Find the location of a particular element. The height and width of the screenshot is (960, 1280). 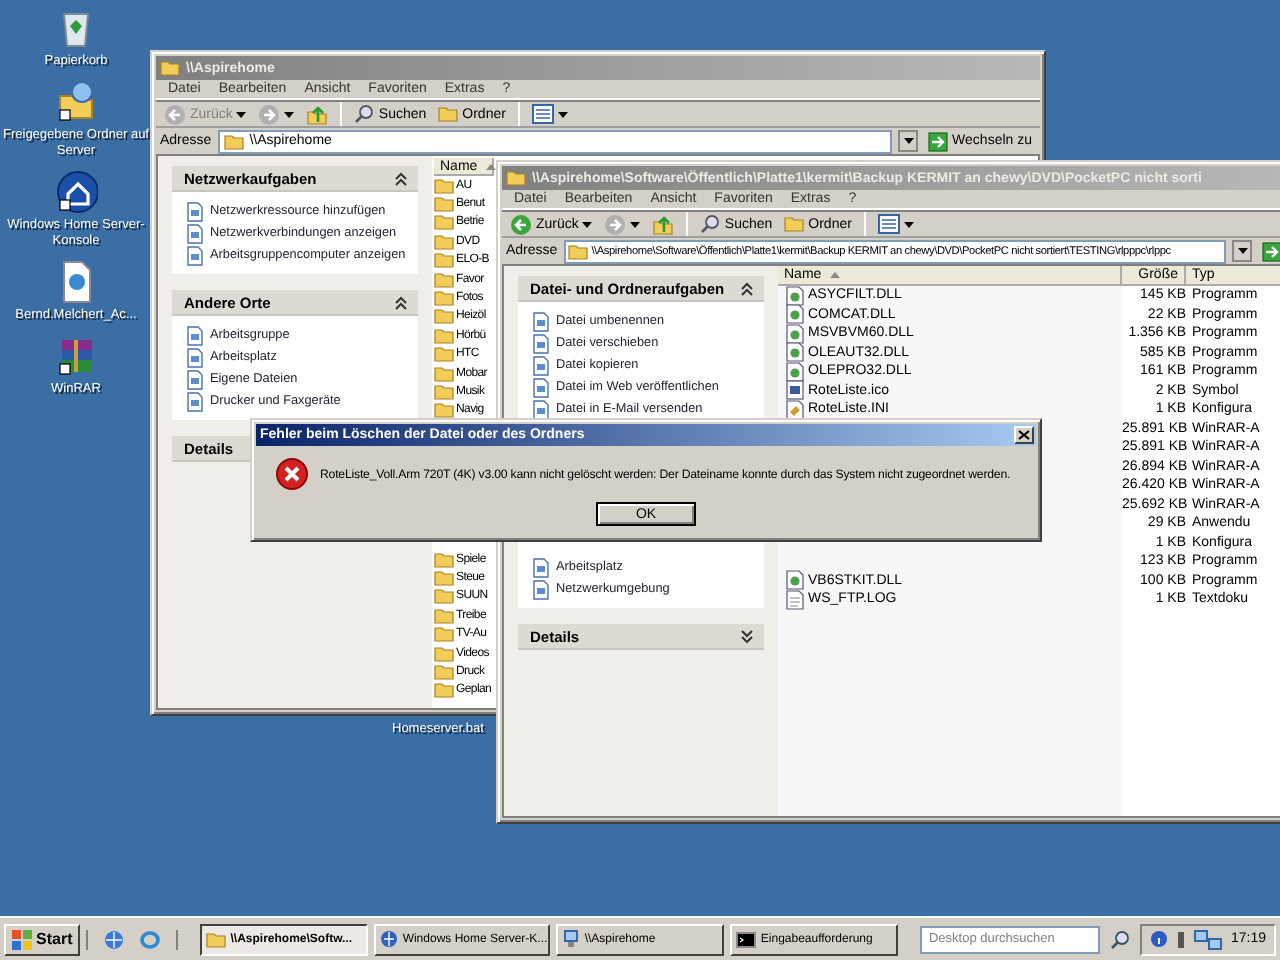

close-button is located at coordinates (1024, 435).